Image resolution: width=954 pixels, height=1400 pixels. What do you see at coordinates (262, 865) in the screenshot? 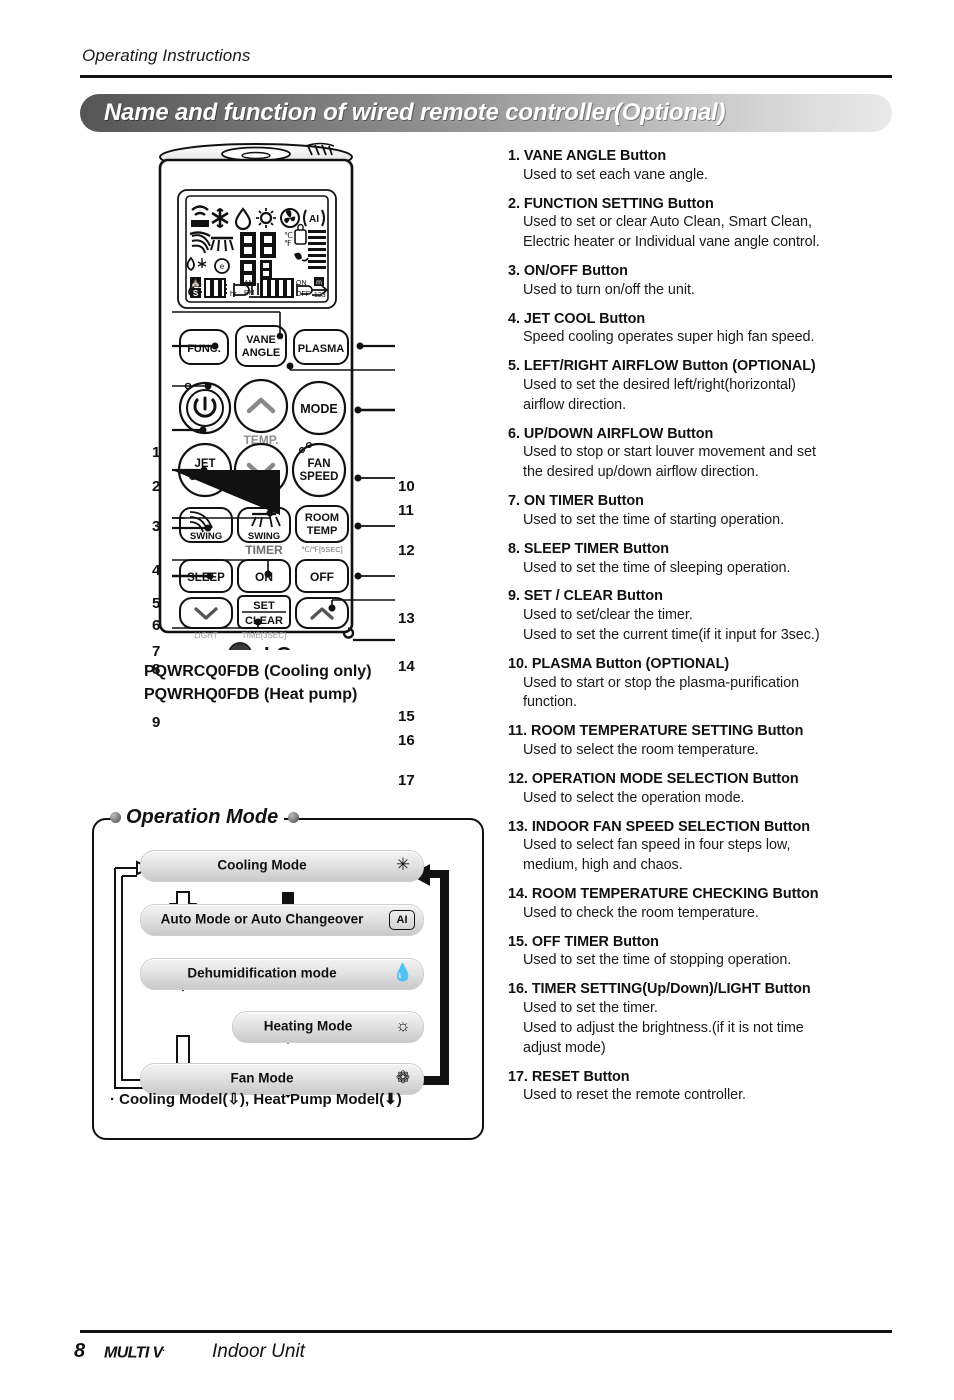
I see `mode-label-cooling: Cooling Mode` at bounding box center [262, 865].